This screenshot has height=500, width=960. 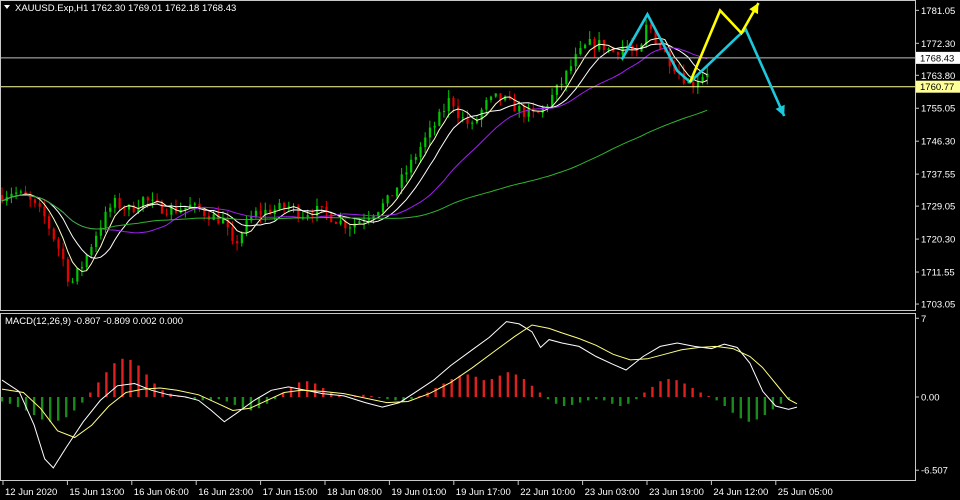 What do you see at coordinates (938, 305) in the screenshot?
I see `price-tick-label: 1703.05` at bounding box center [938, 305].